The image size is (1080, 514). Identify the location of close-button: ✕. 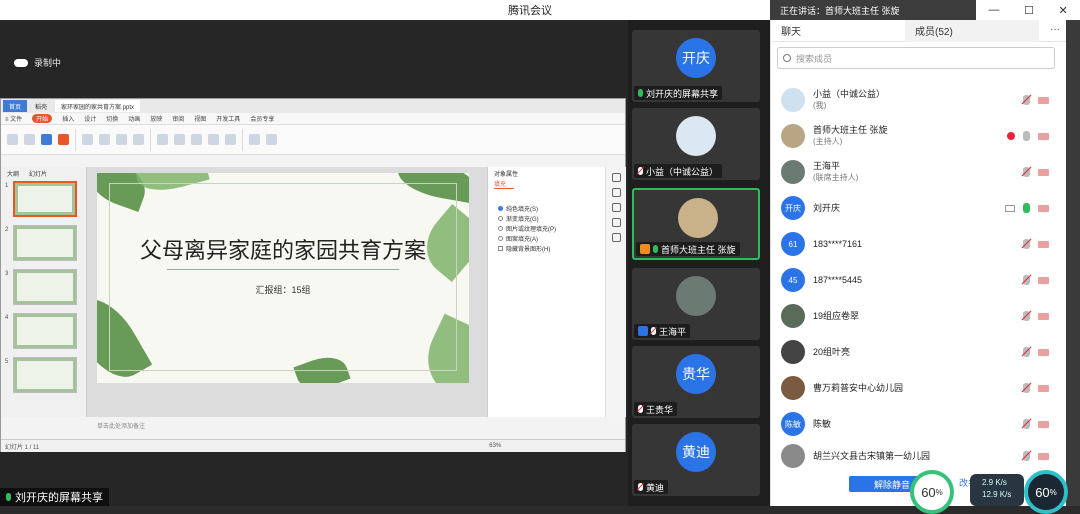
(1062, 10).